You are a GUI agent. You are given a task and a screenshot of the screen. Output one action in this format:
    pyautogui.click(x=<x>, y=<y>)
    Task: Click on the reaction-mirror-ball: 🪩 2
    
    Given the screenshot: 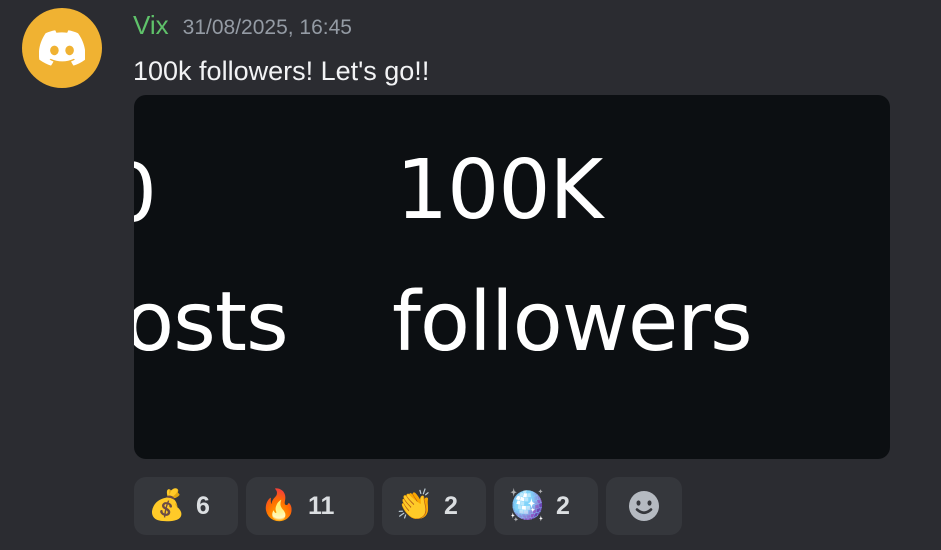 What is the action you would take?
    pyautogui.click(x=546, y=506)
    